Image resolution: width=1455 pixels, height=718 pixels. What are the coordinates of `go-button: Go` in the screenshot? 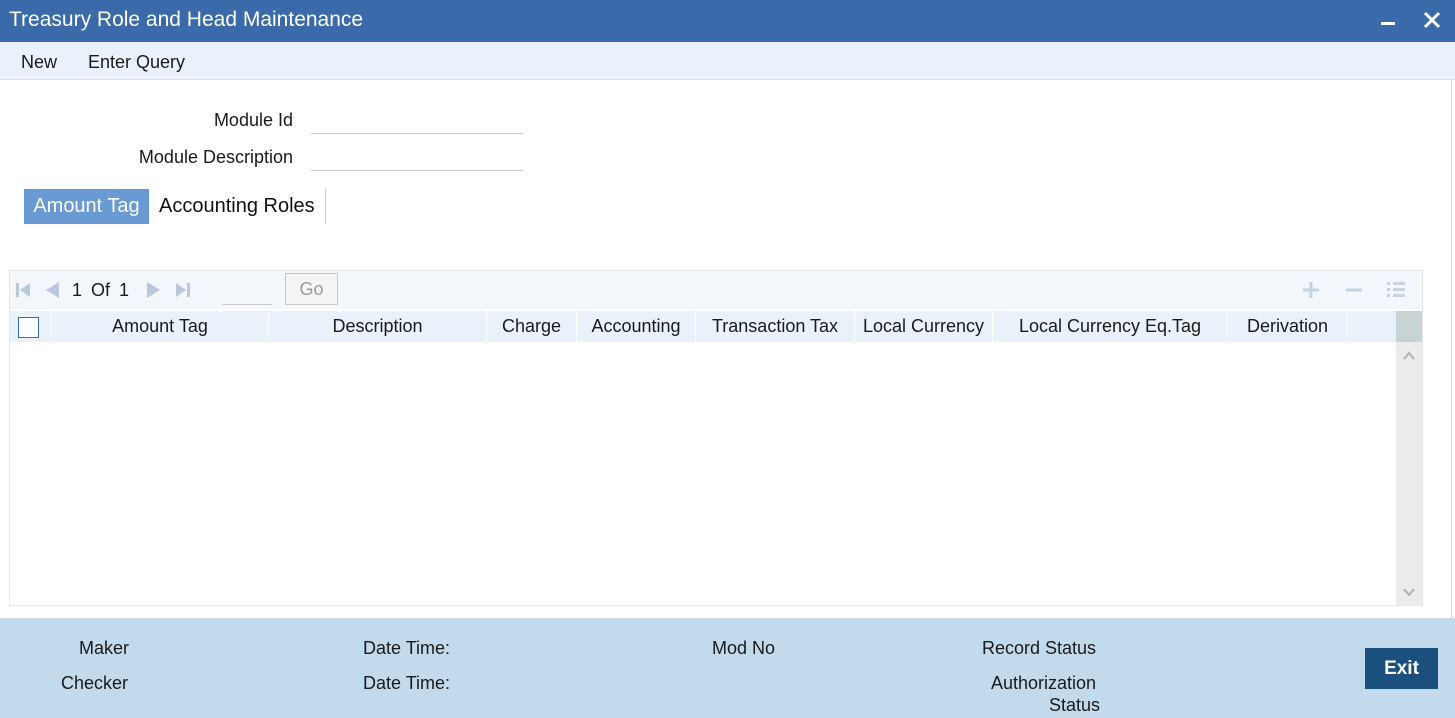 It's located at (311, 289).